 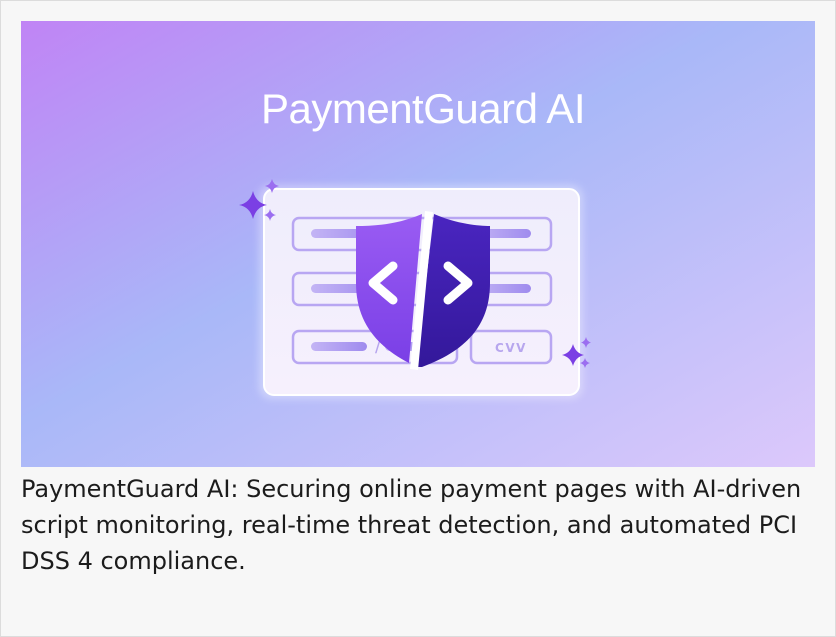 What do you see at coordinates (511, 348) in the screenshot?
I see `cvv-label: CVV` at bounding box center [511, 348].